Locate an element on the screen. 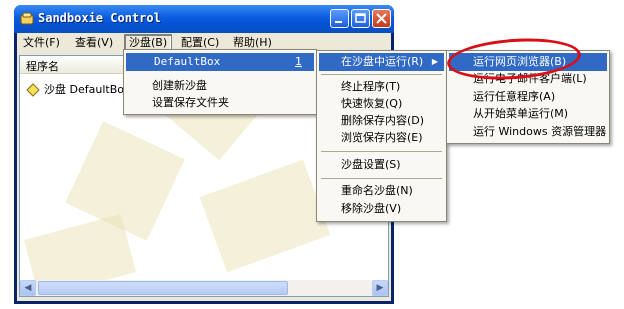  window-title: Sandboxie Control is located at coordinates (99, 18).